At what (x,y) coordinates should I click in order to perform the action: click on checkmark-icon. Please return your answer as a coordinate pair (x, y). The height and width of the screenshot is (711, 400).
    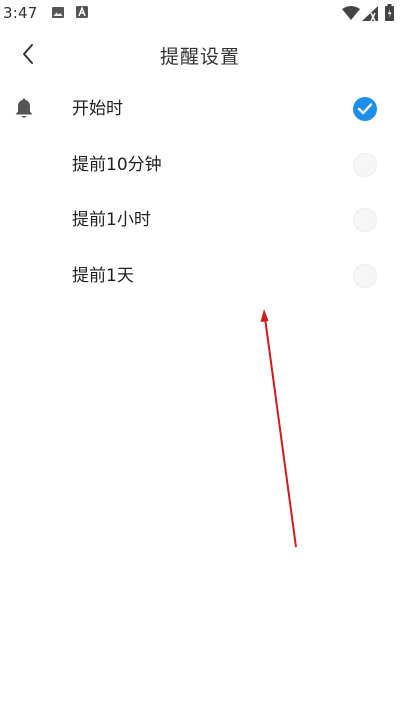
    Looking at the image, I should click on (365, 109).